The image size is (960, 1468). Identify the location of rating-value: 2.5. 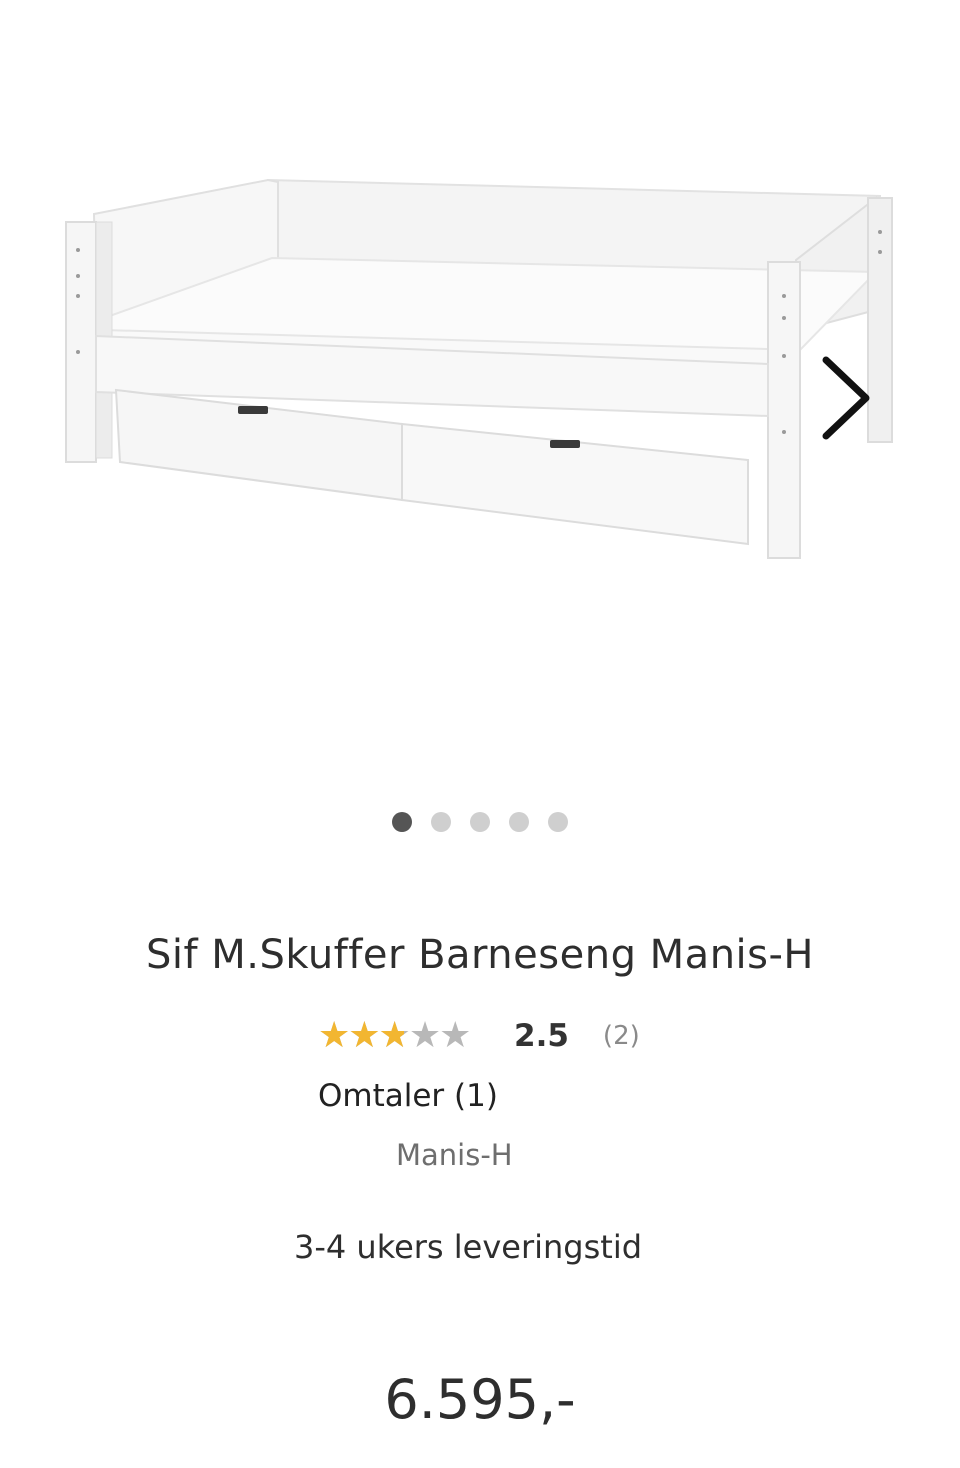
(541, 1036).